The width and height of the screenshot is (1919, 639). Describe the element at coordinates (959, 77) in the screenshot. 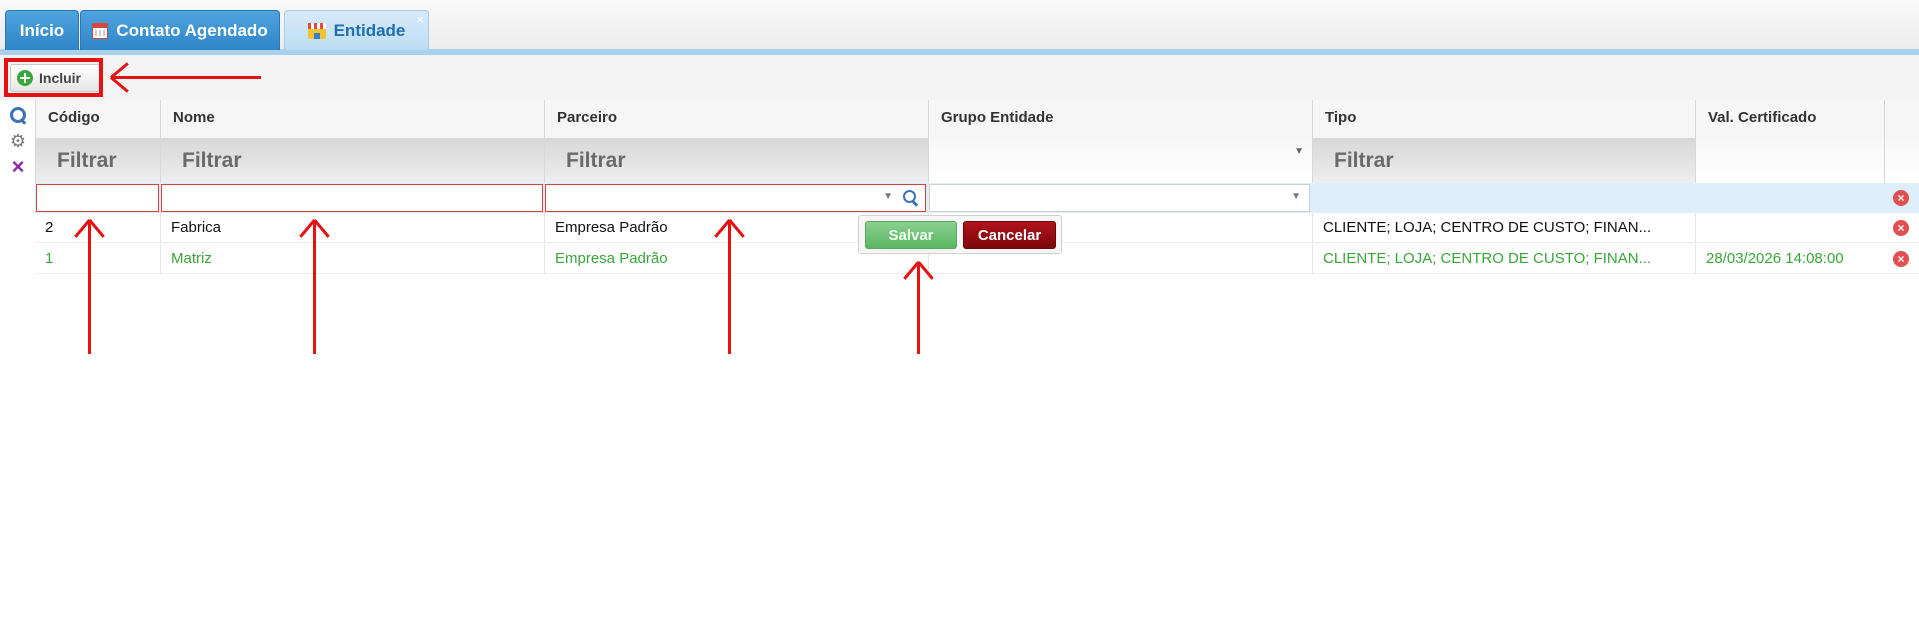

I see `toolbar` at that location.